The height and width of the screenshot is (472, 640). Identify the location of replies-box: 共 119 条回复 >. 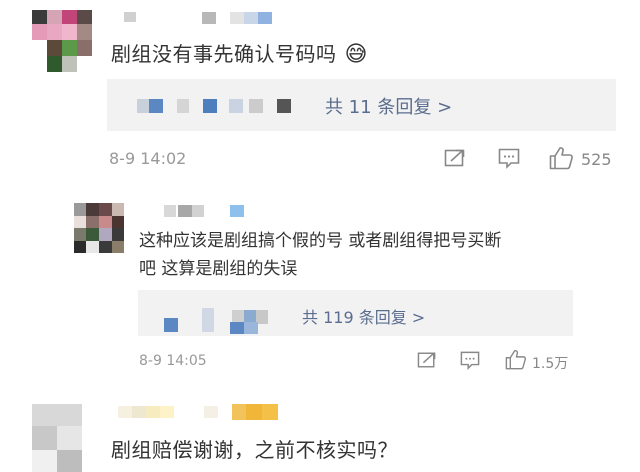
(355, 313).